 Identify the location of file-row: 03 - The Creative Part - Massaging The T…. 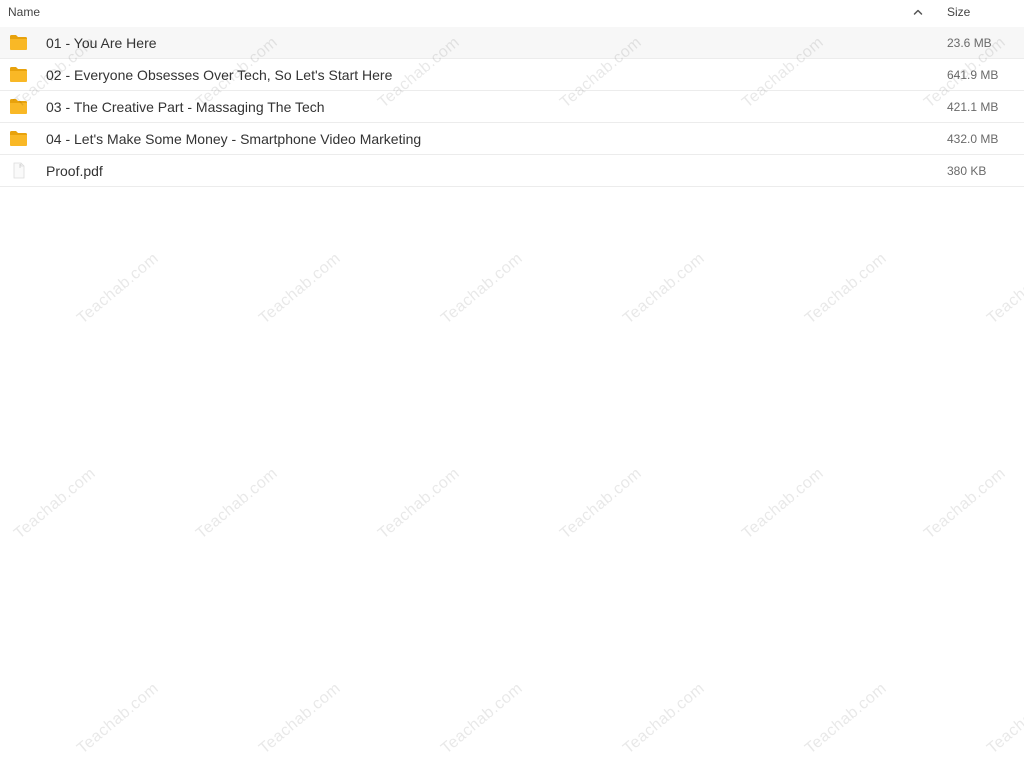
(512, 107).